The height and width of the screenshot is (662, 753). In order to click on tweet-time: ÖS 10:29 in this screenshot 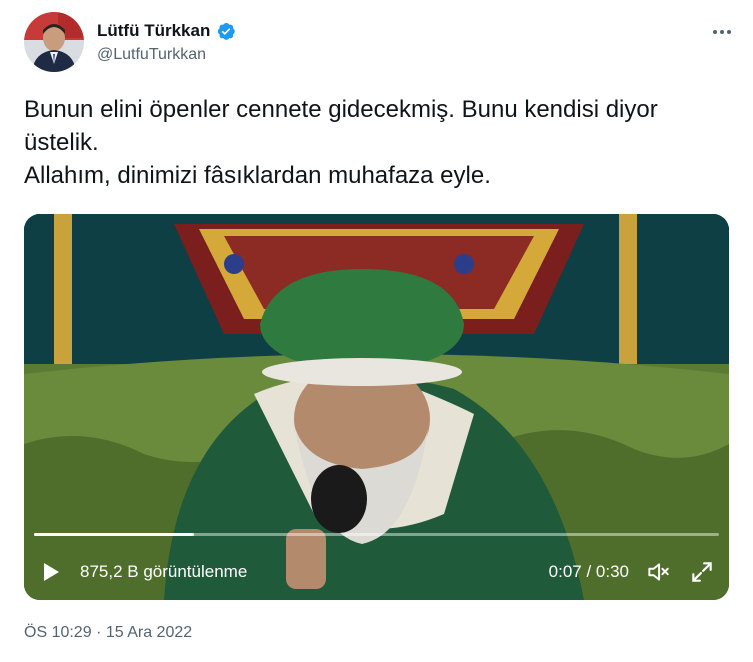, I will do `click(58, 632)`.